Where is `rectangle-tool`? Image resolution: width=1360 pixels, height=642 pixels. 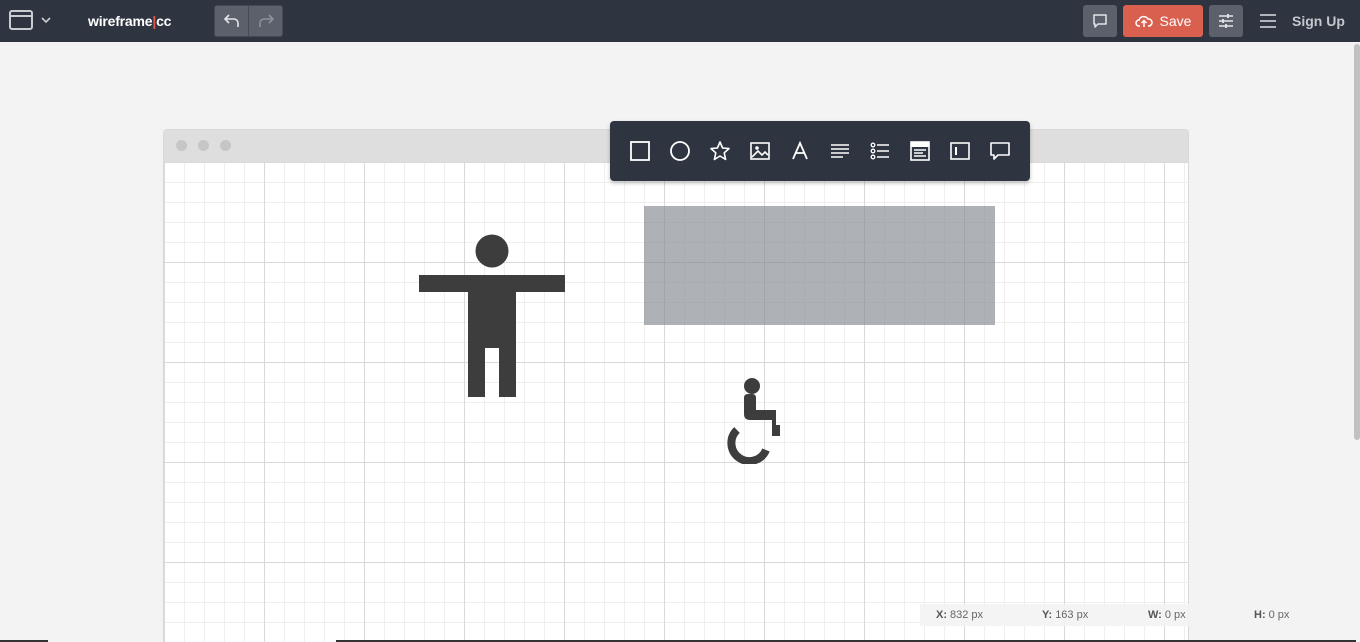 rectangle-tool is located at coordinates (640, 151).